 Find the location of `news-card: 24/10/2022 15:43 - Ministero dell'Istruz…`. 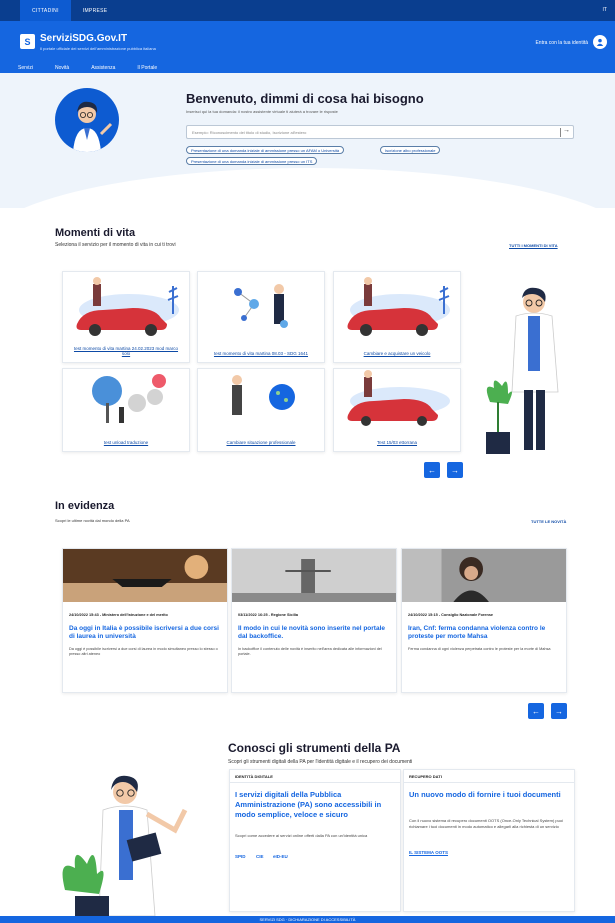

news-card: 24/10/2022 15:43 - Ministero dell'Istruz… is located at coordinates (145, 620).